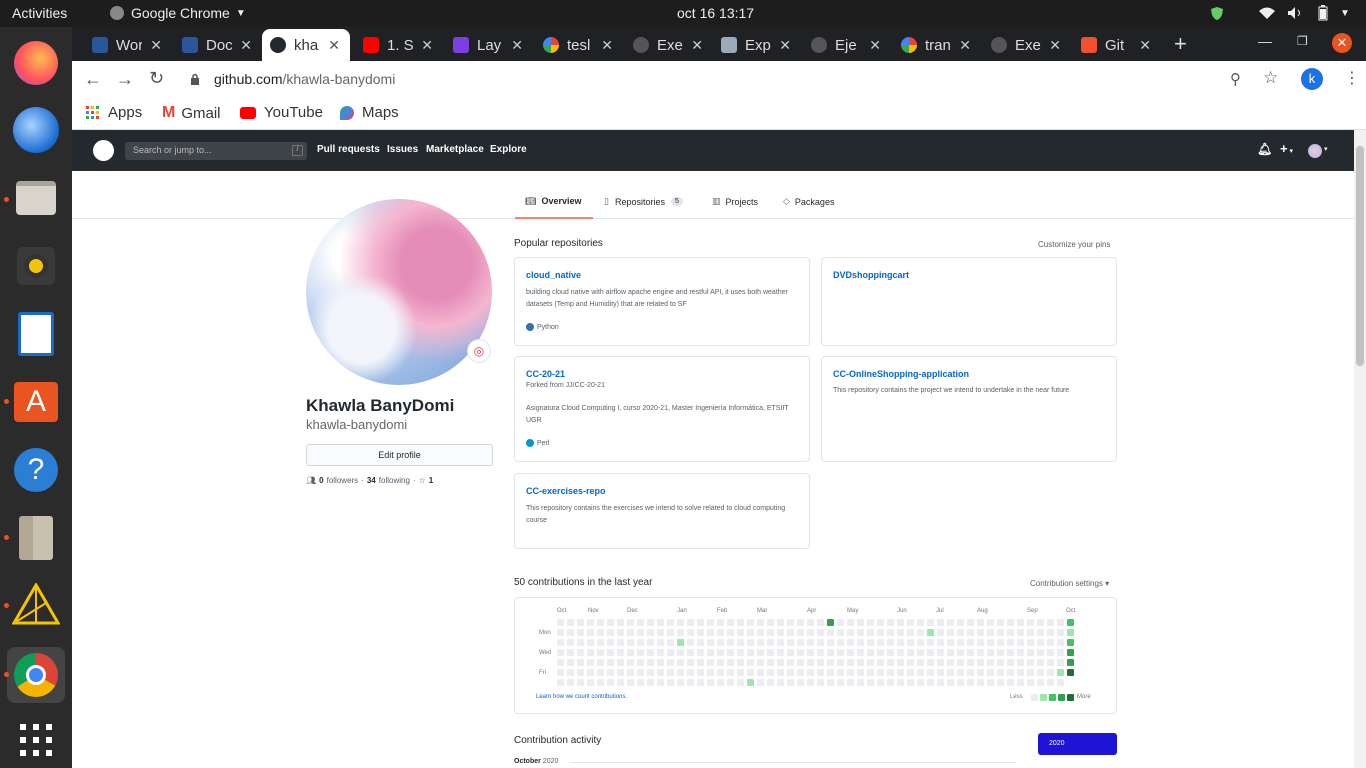 This screenshot has width=1366, height=768. Describe the element at coordinates (125, 79) in the screenshot. I see `forward-icon: →` at that location.